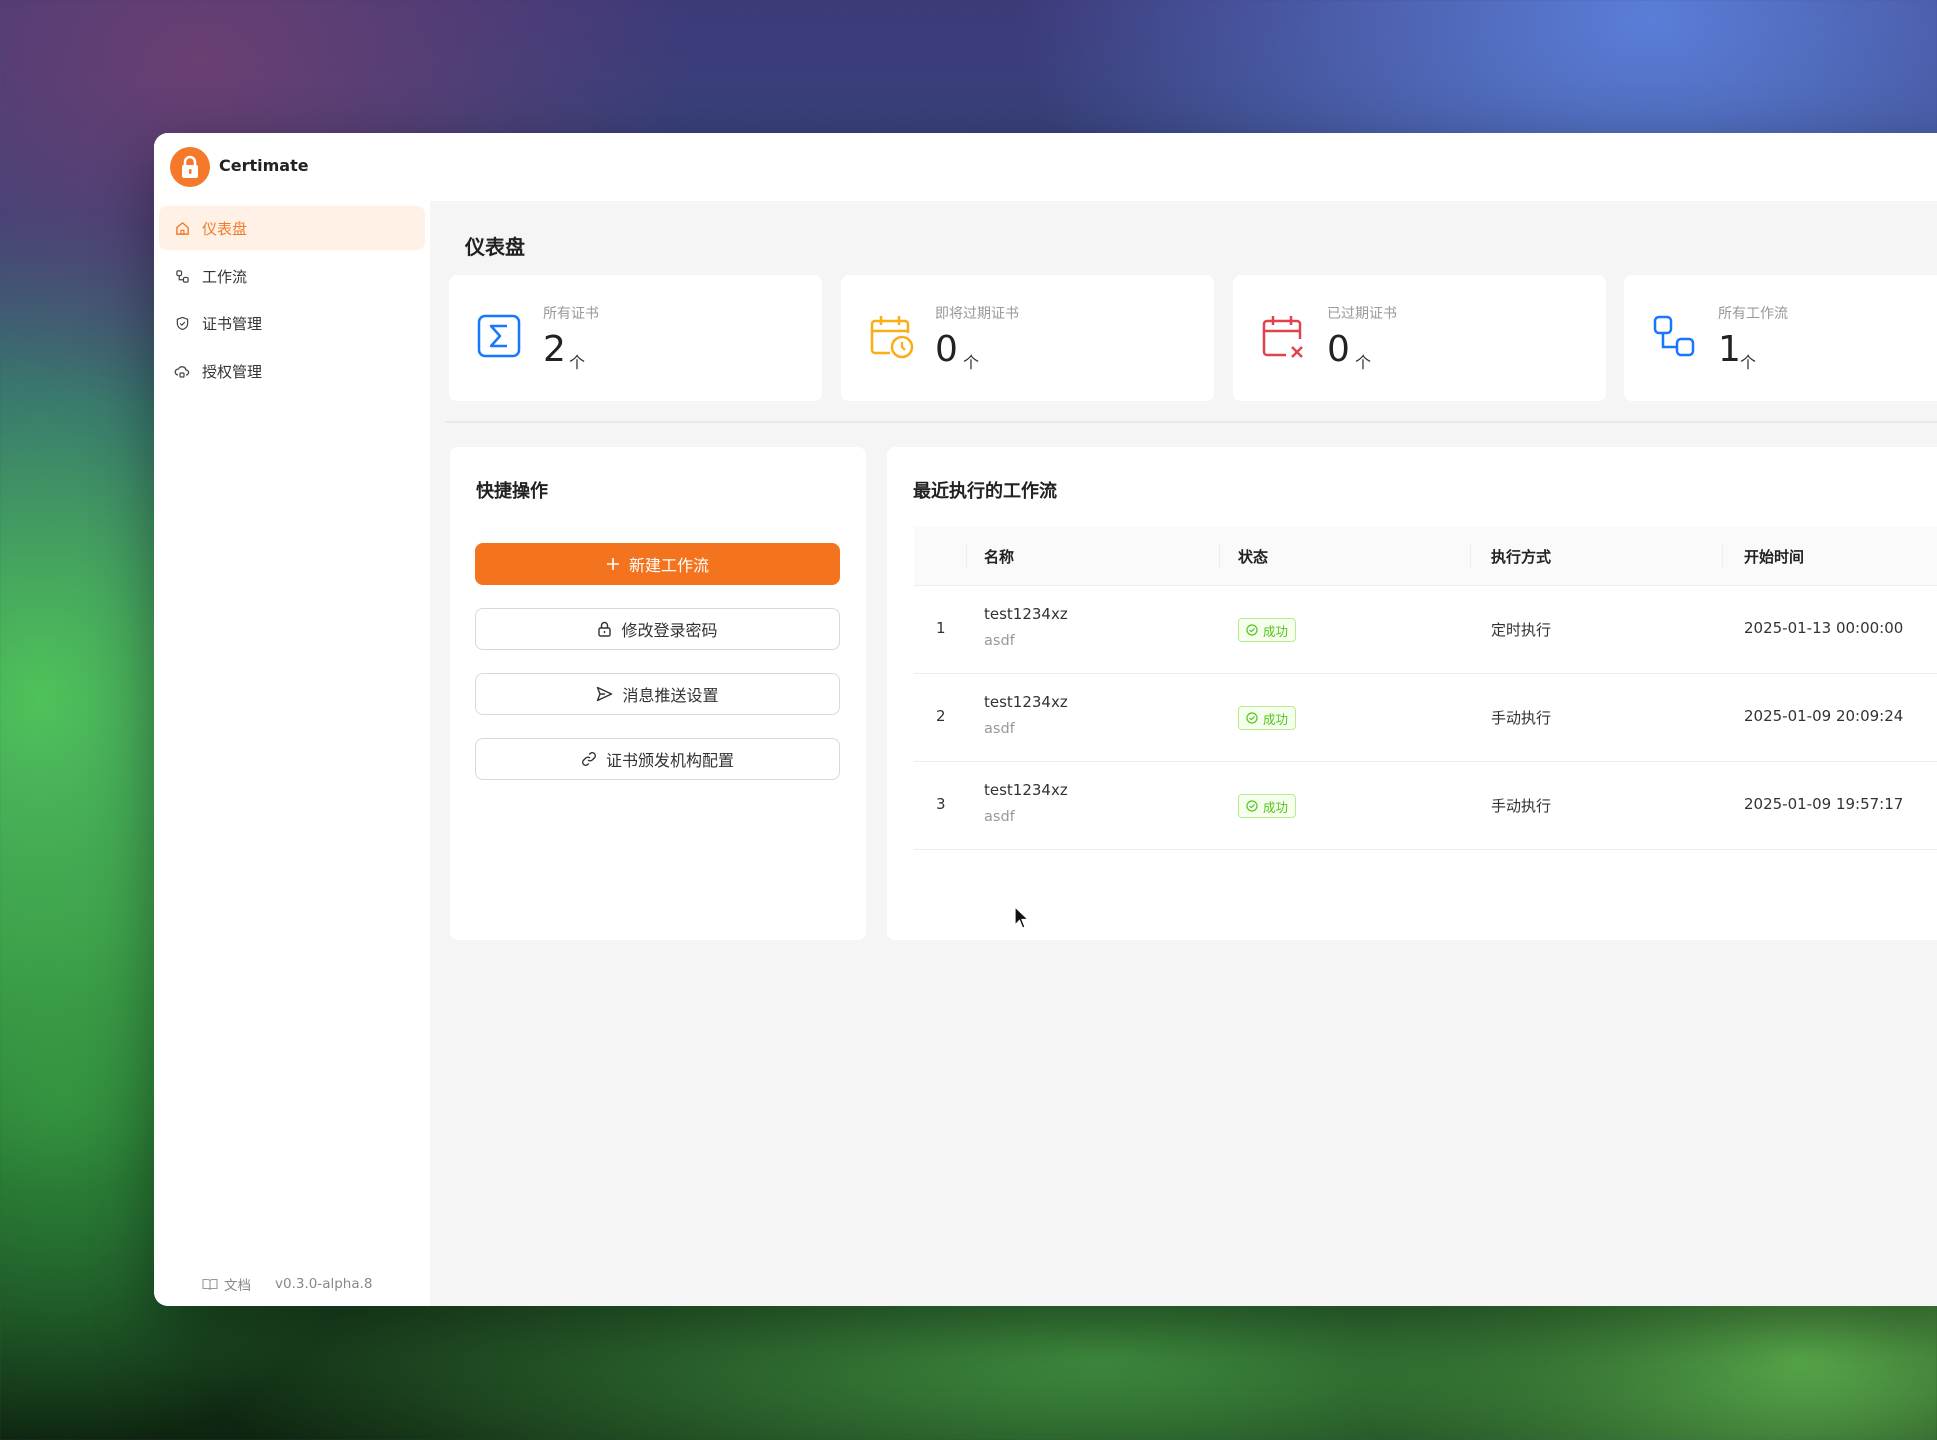 The width and height of the screenshot is (1937, 1440). I want to click on column-header-trigger: 执行方式, so click(1521, 556).